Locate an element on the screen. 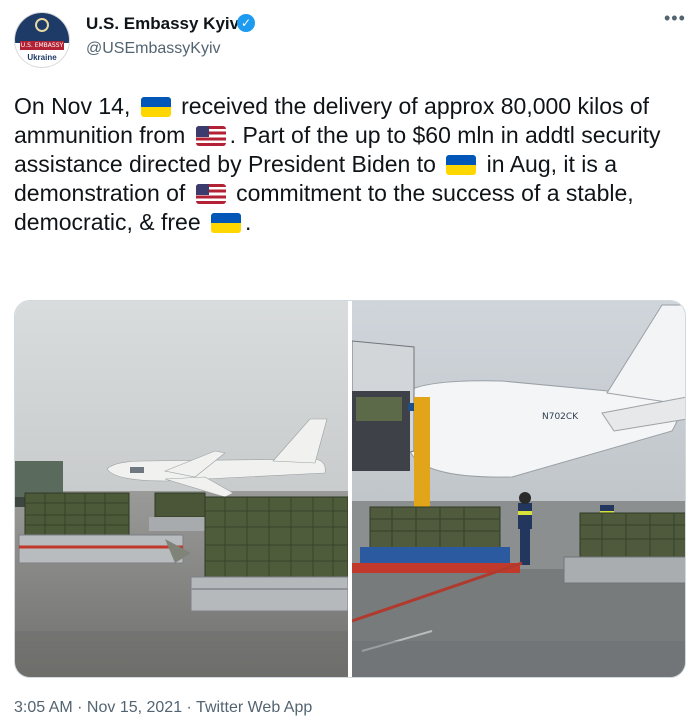 This screenshot has height=726, width=700. user-handle: @USEmbassyKyiv is located at coordinates (153, 49).